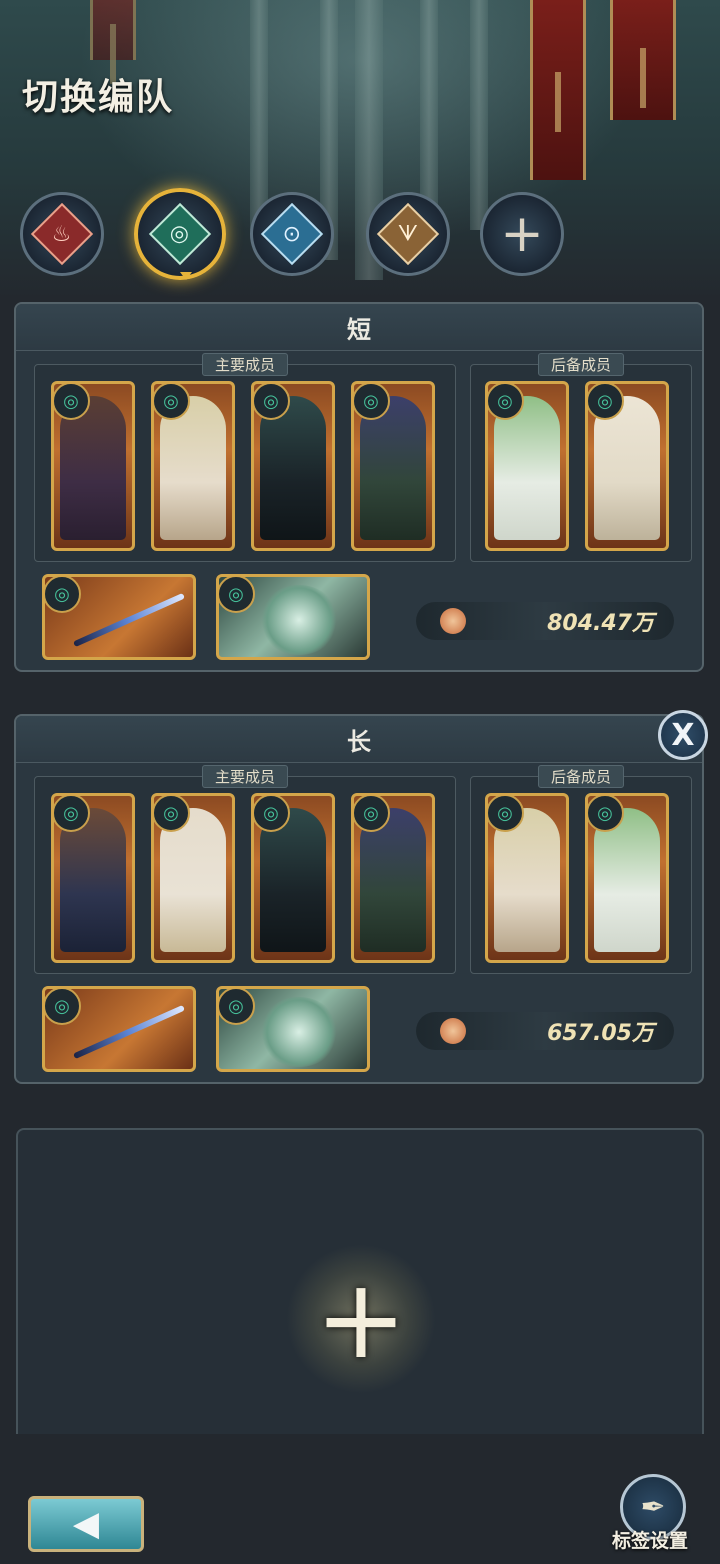  What do you see at coordinates (653, 1507) in the screenshot?
I see `quill-icon: ✒` at bounding box center [653, 1507].